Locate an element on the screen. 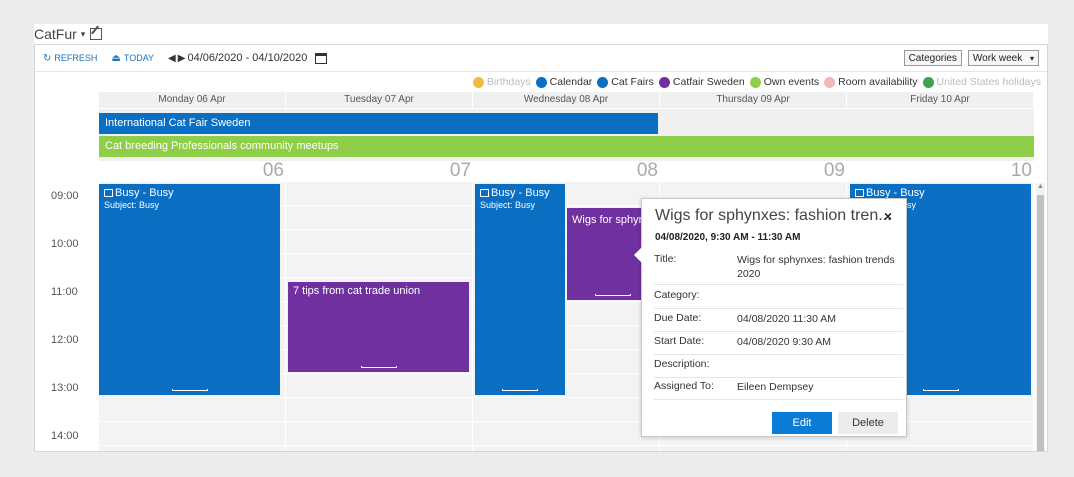  refresh-button: ↻ REFRESH is located at coordinates (70, 58).